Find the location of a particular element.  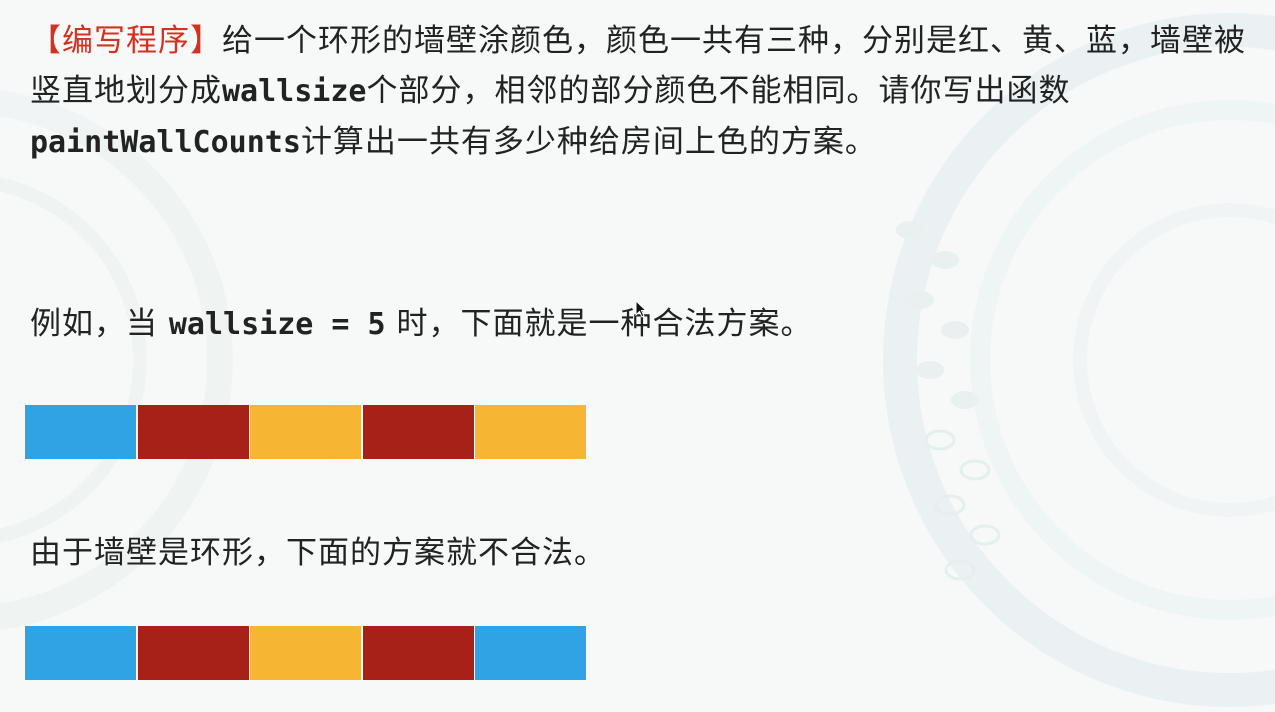

problem-text-3: 计算出一共有多少种给房间上色的方案。 is located at coordinates (588, 142).